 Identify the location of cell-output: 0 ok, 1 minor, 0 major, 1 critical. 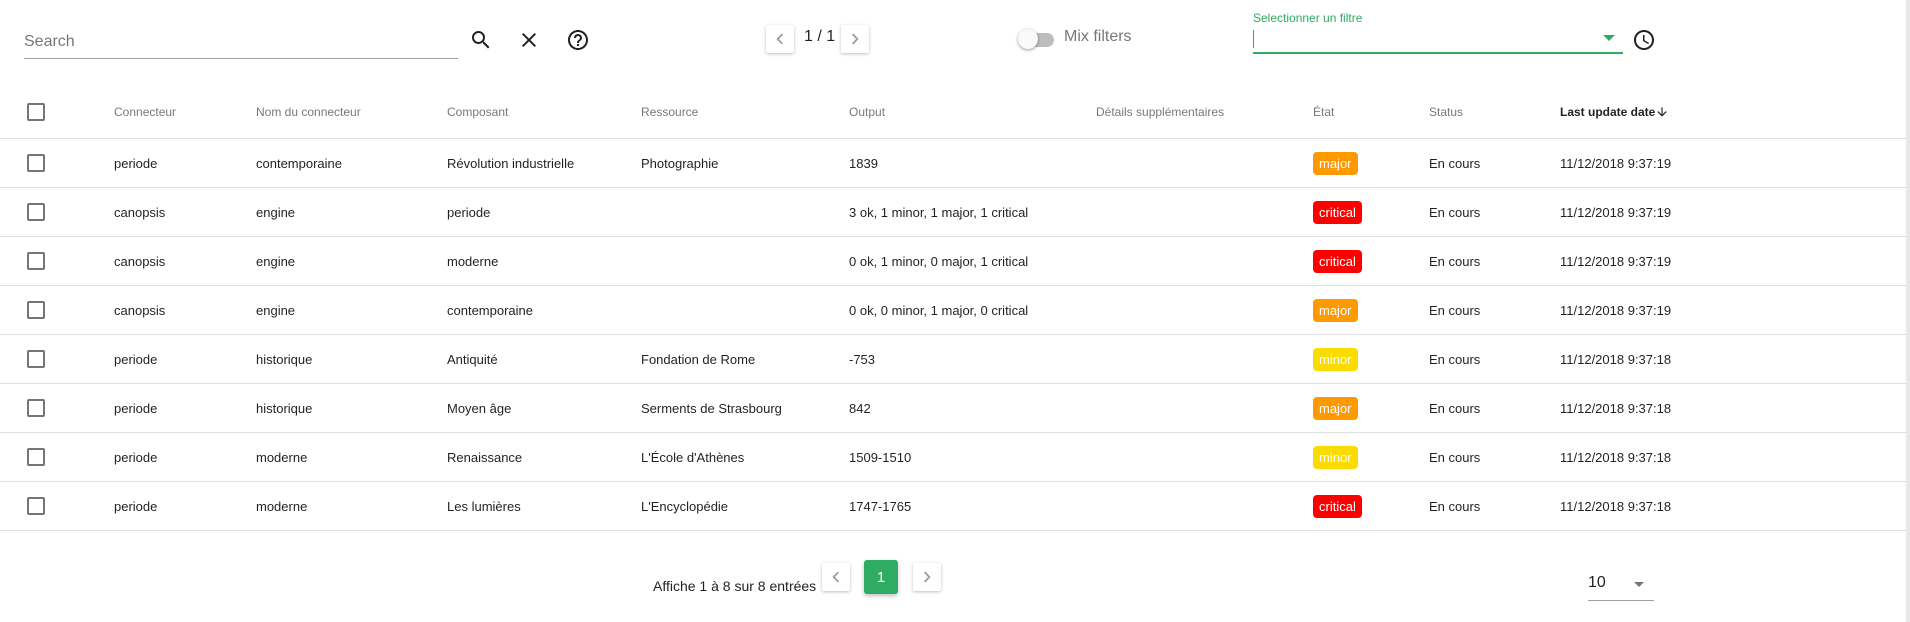
(972, 261).